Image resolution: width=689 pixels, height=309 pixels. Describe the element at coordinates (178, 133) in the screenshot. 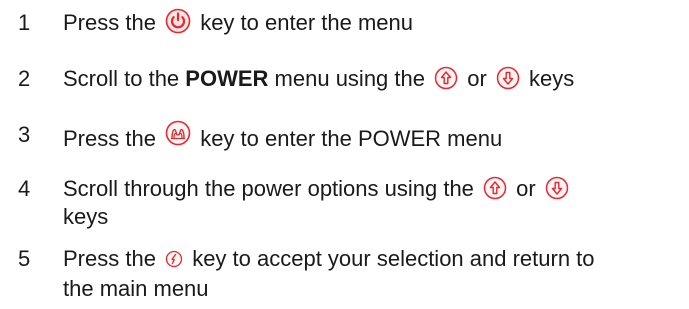

I see `menu-enter-icon` at that location.